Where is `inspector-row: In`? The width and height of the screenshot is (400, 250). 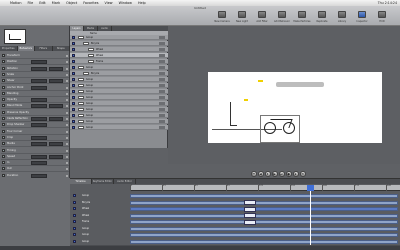 inspector-row: In is located at coordinates (35, 163).